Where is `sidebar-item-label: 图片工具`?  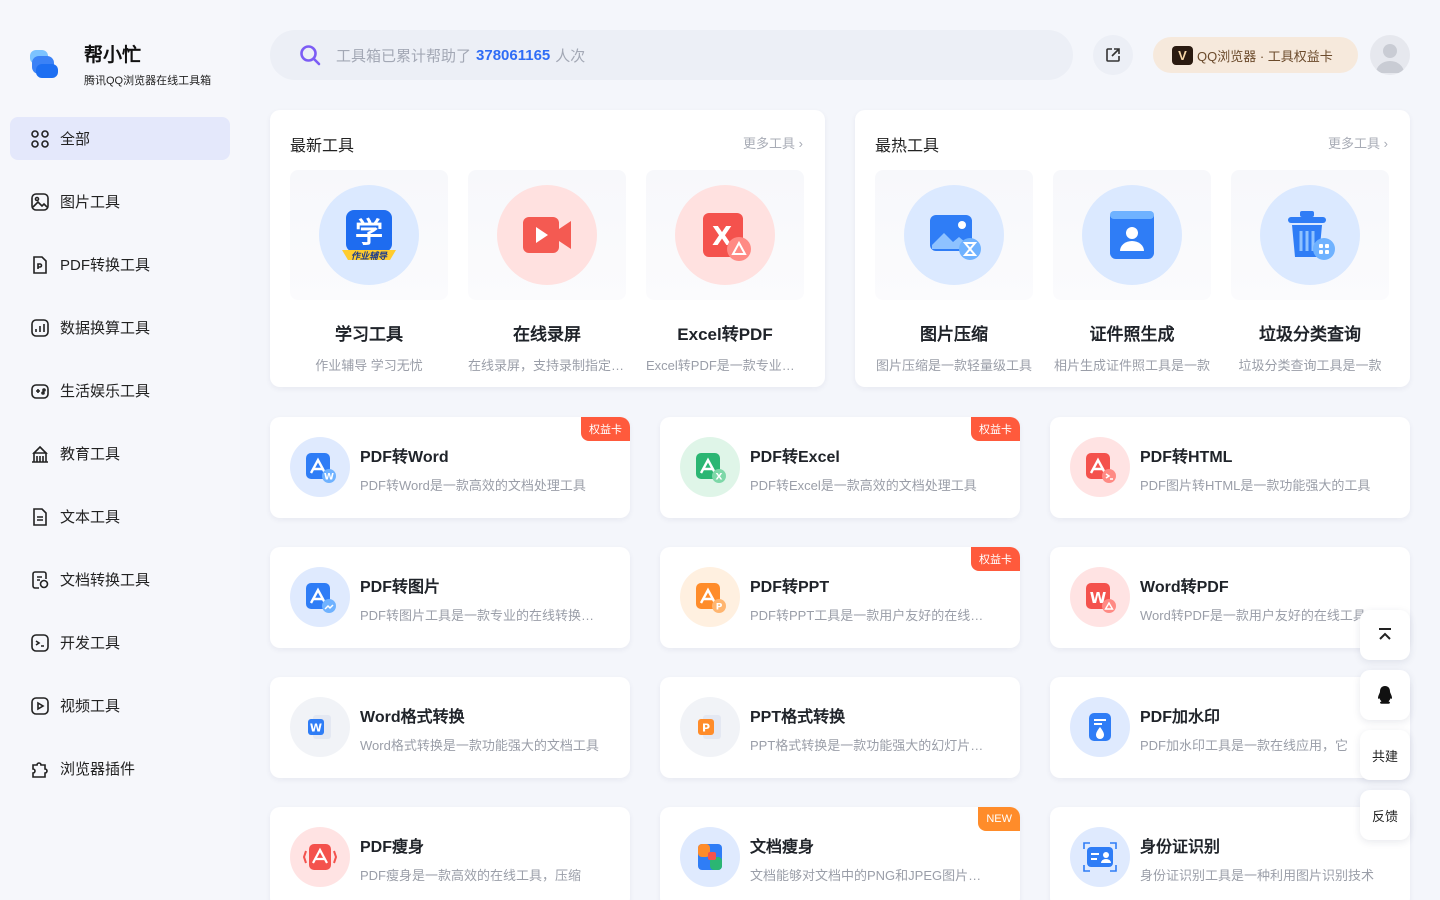 sidebar-item-label: 图片工具 is located at coordinates (90, 202).